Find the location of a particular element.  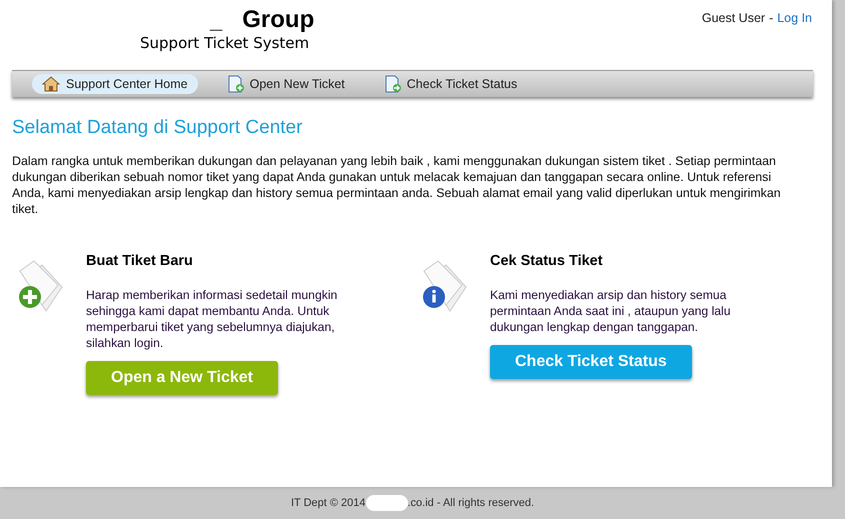

document-plus-icon is located at coordinates (236, 84).